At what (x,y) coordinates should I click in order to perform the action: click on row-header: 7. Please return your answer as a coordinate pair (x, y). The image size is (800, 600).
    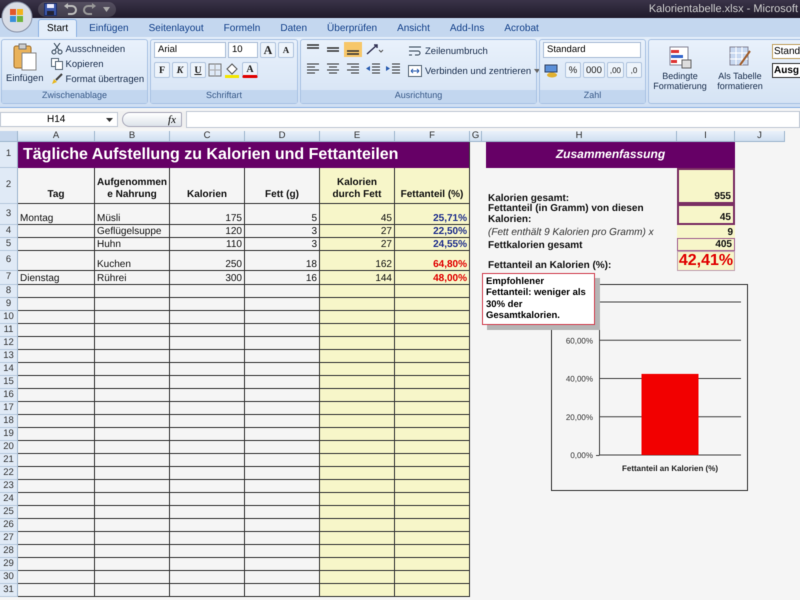
    Looking at the image, I should click on (9, 278).